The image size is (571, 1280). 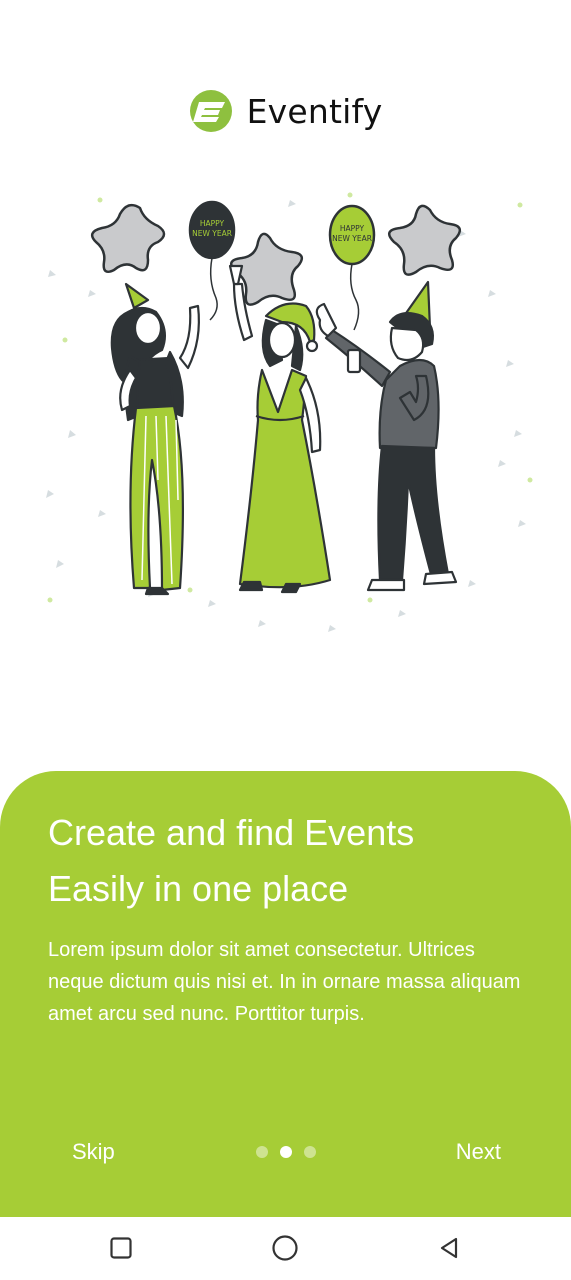 I want to click on home-button, so click(x=285, y=1248).